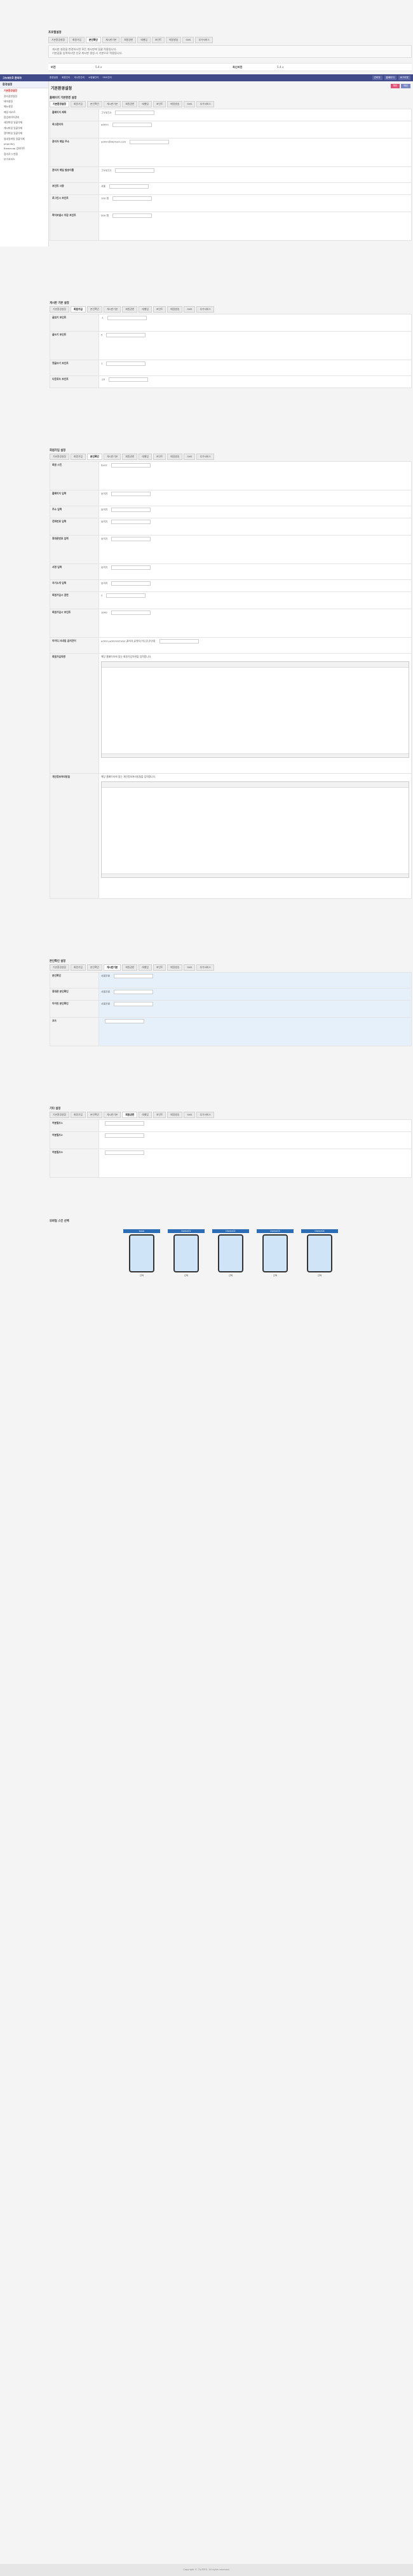 This screenshot has height=2576, width=413. I want to click on section-tab-1-6: 포인트, so click(159, 309).